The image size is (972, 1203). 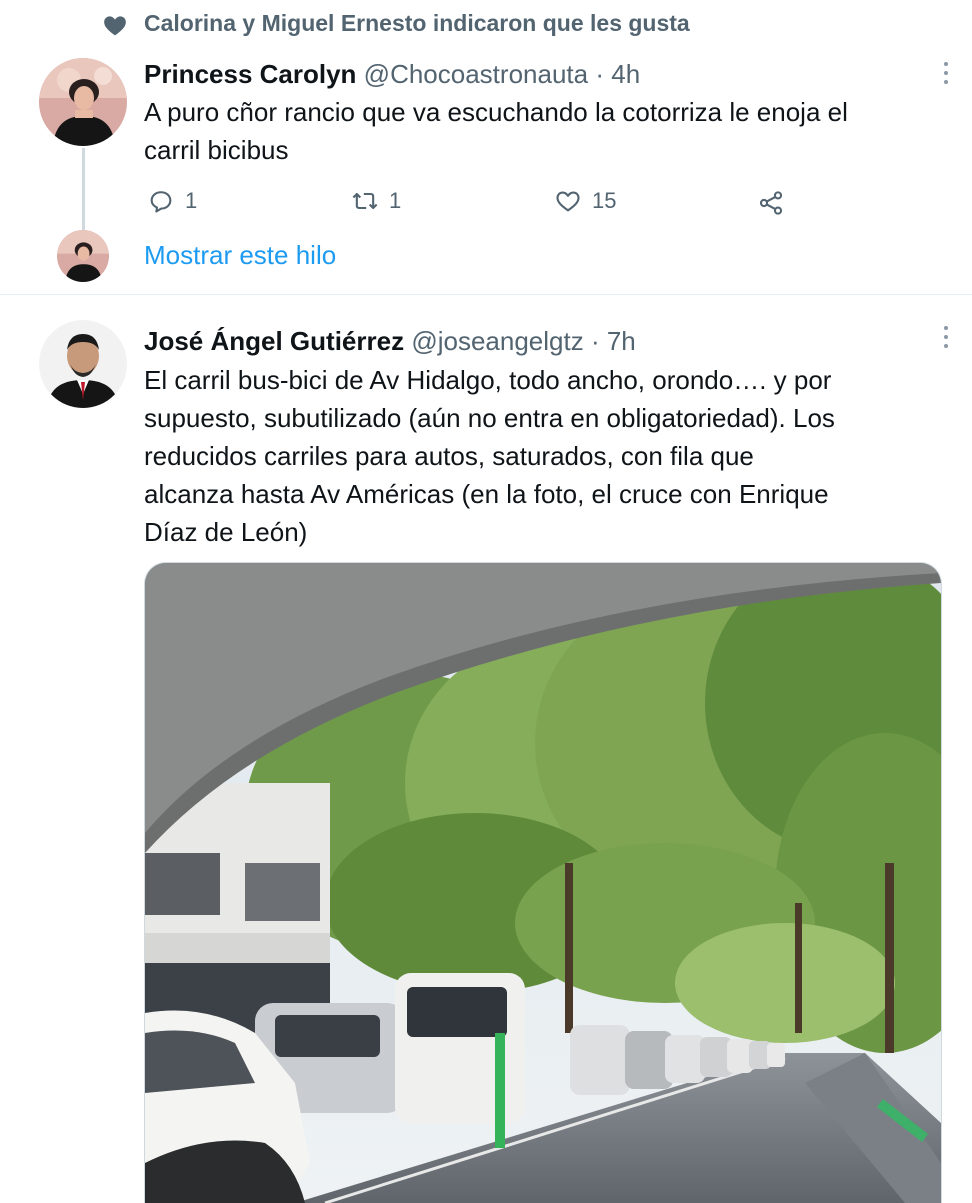 I want to click on like-count: 15, so click(x=604, y=201).